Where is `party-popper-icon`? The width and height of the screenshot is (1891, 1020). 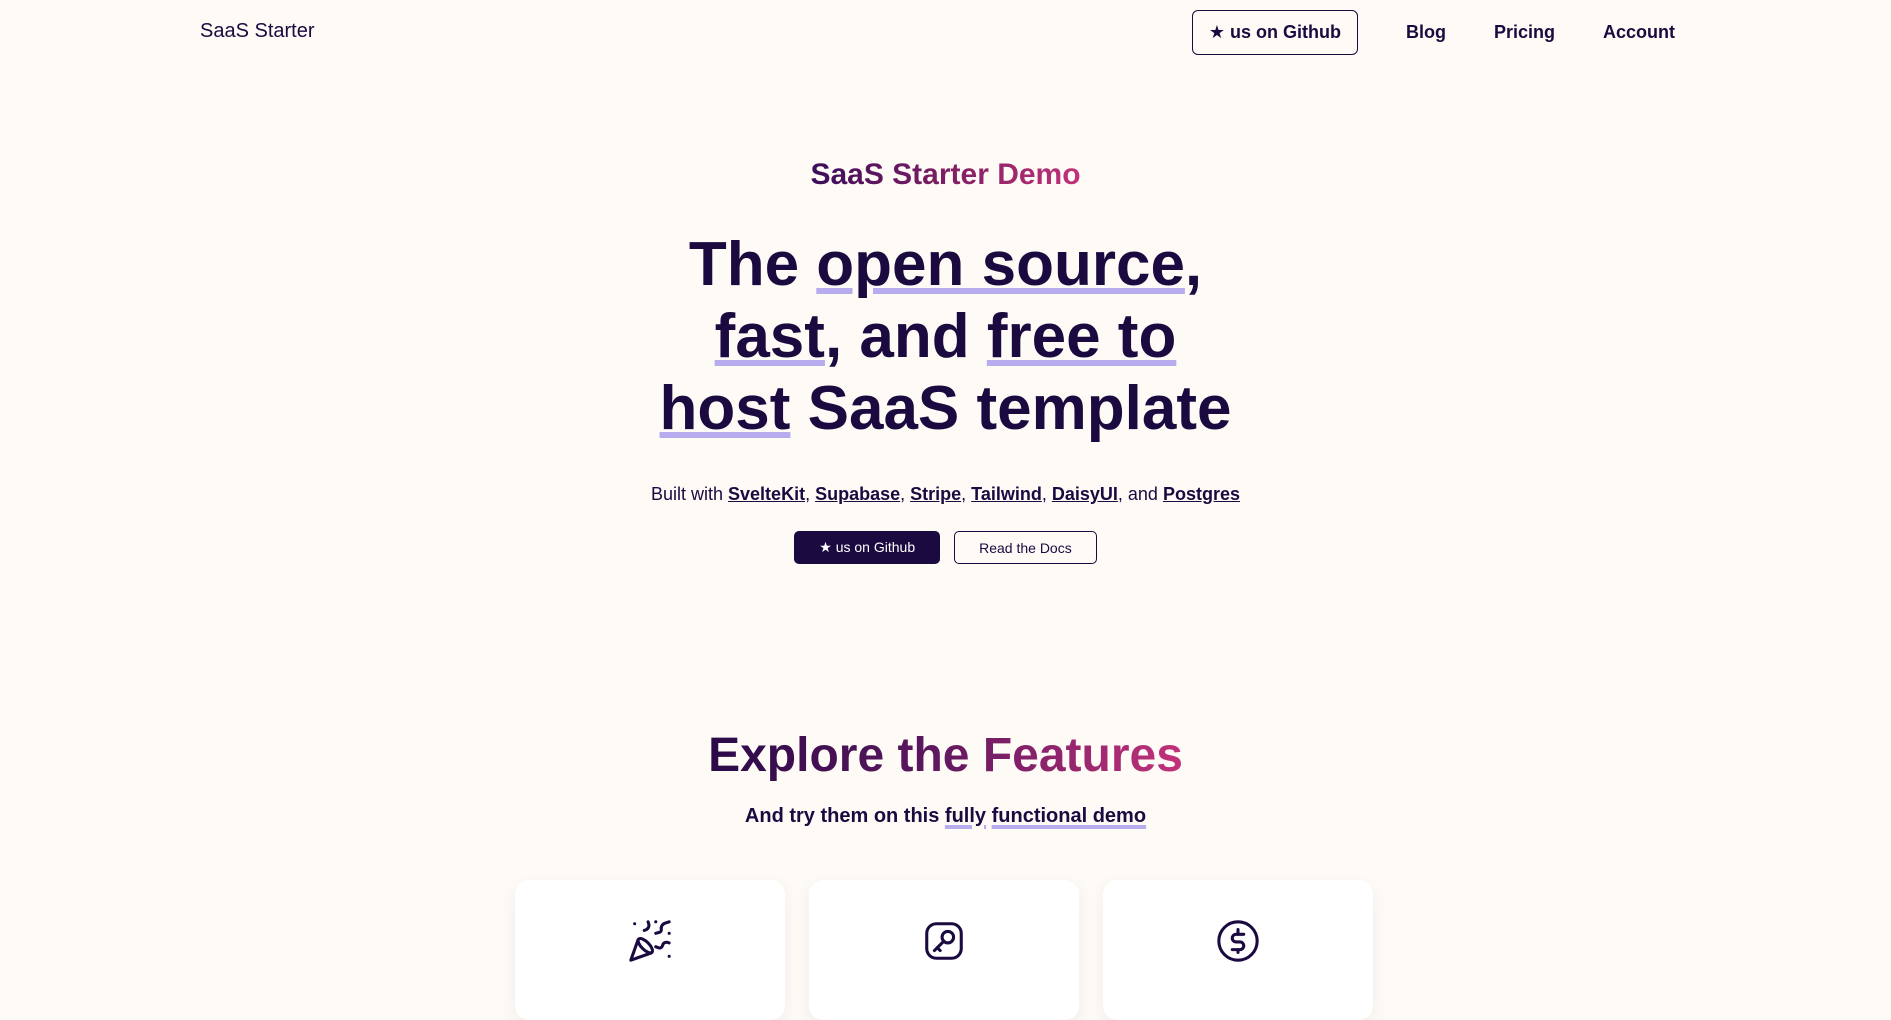
party-popper-icon is located at coordinates (650, 941).